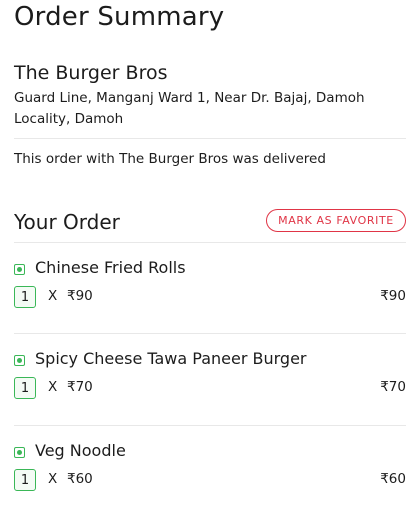 The height and width of the screenshot is (521, 420). I want to click on unit-price: ₹60, so click(80, 479).